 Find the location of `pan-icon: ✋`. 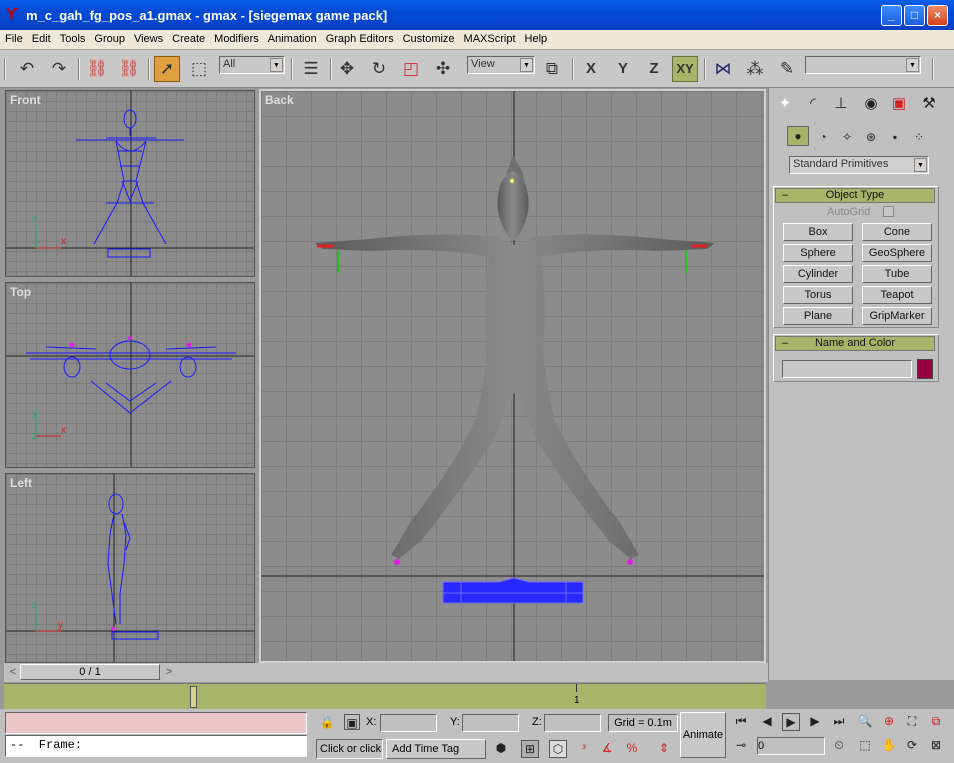

pan-icon: ✋ is located at coordinates (889, 746).